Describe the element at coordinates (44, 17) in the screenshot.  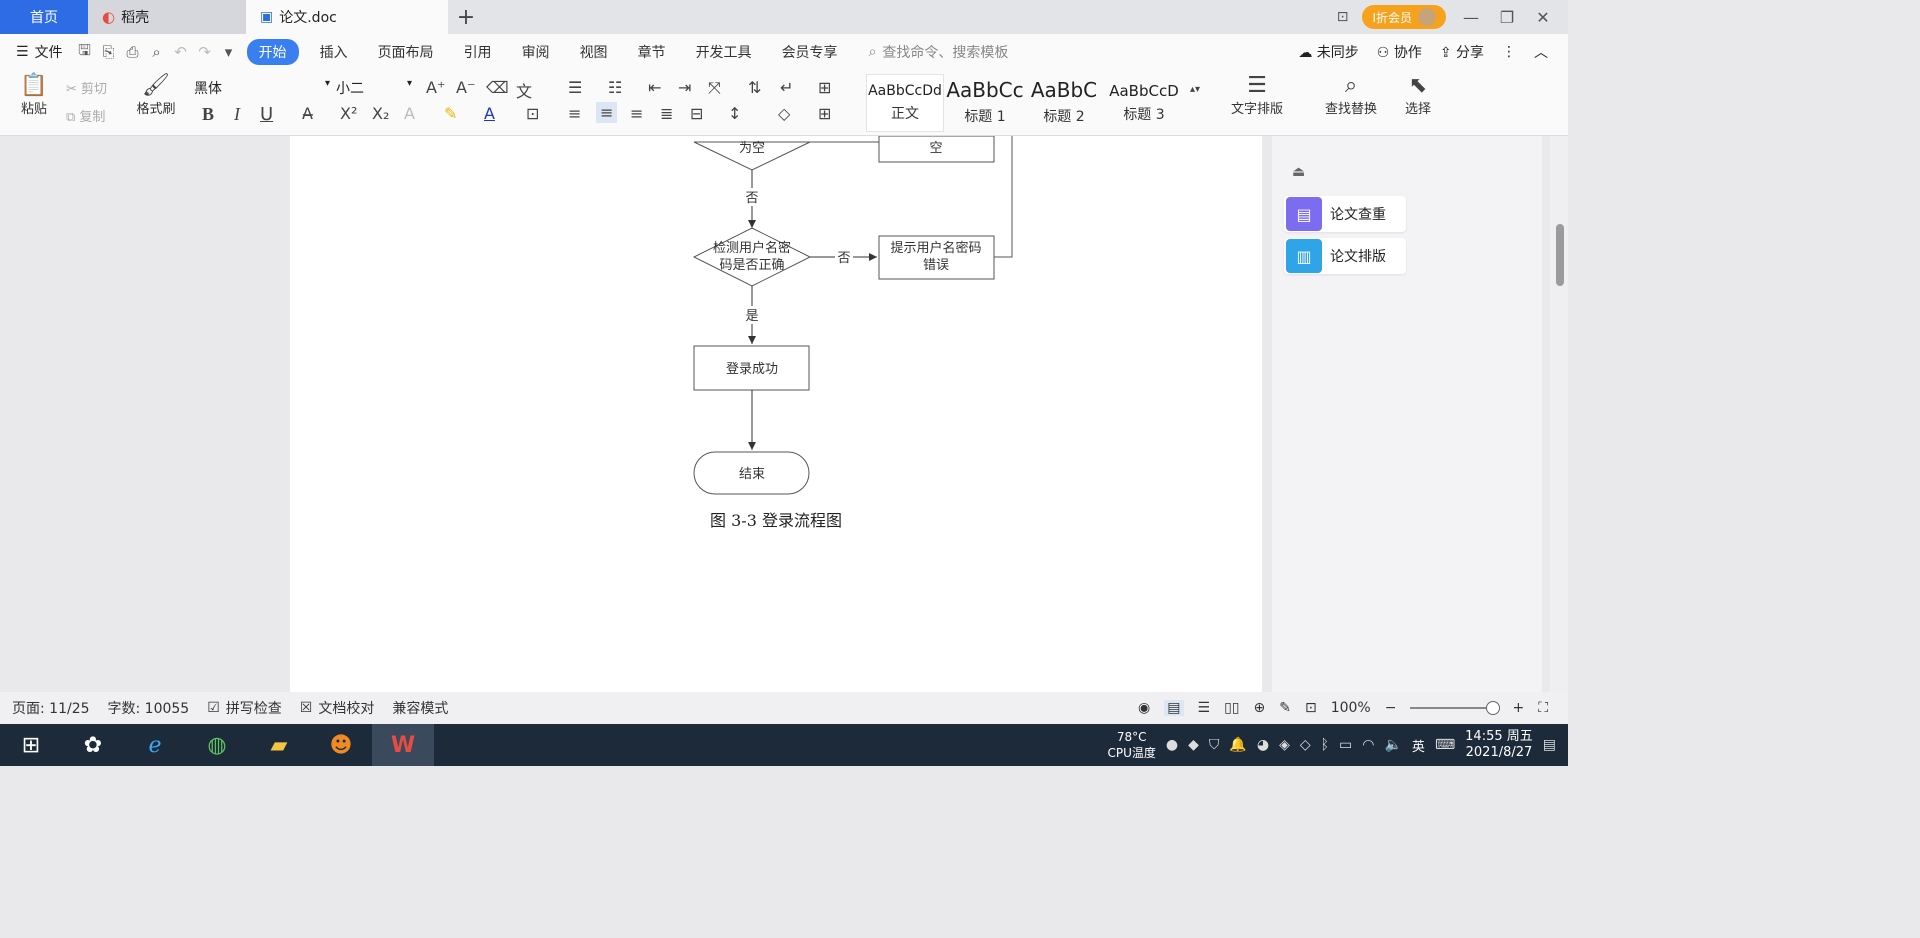
I see `tab-home: 首页` at that location.